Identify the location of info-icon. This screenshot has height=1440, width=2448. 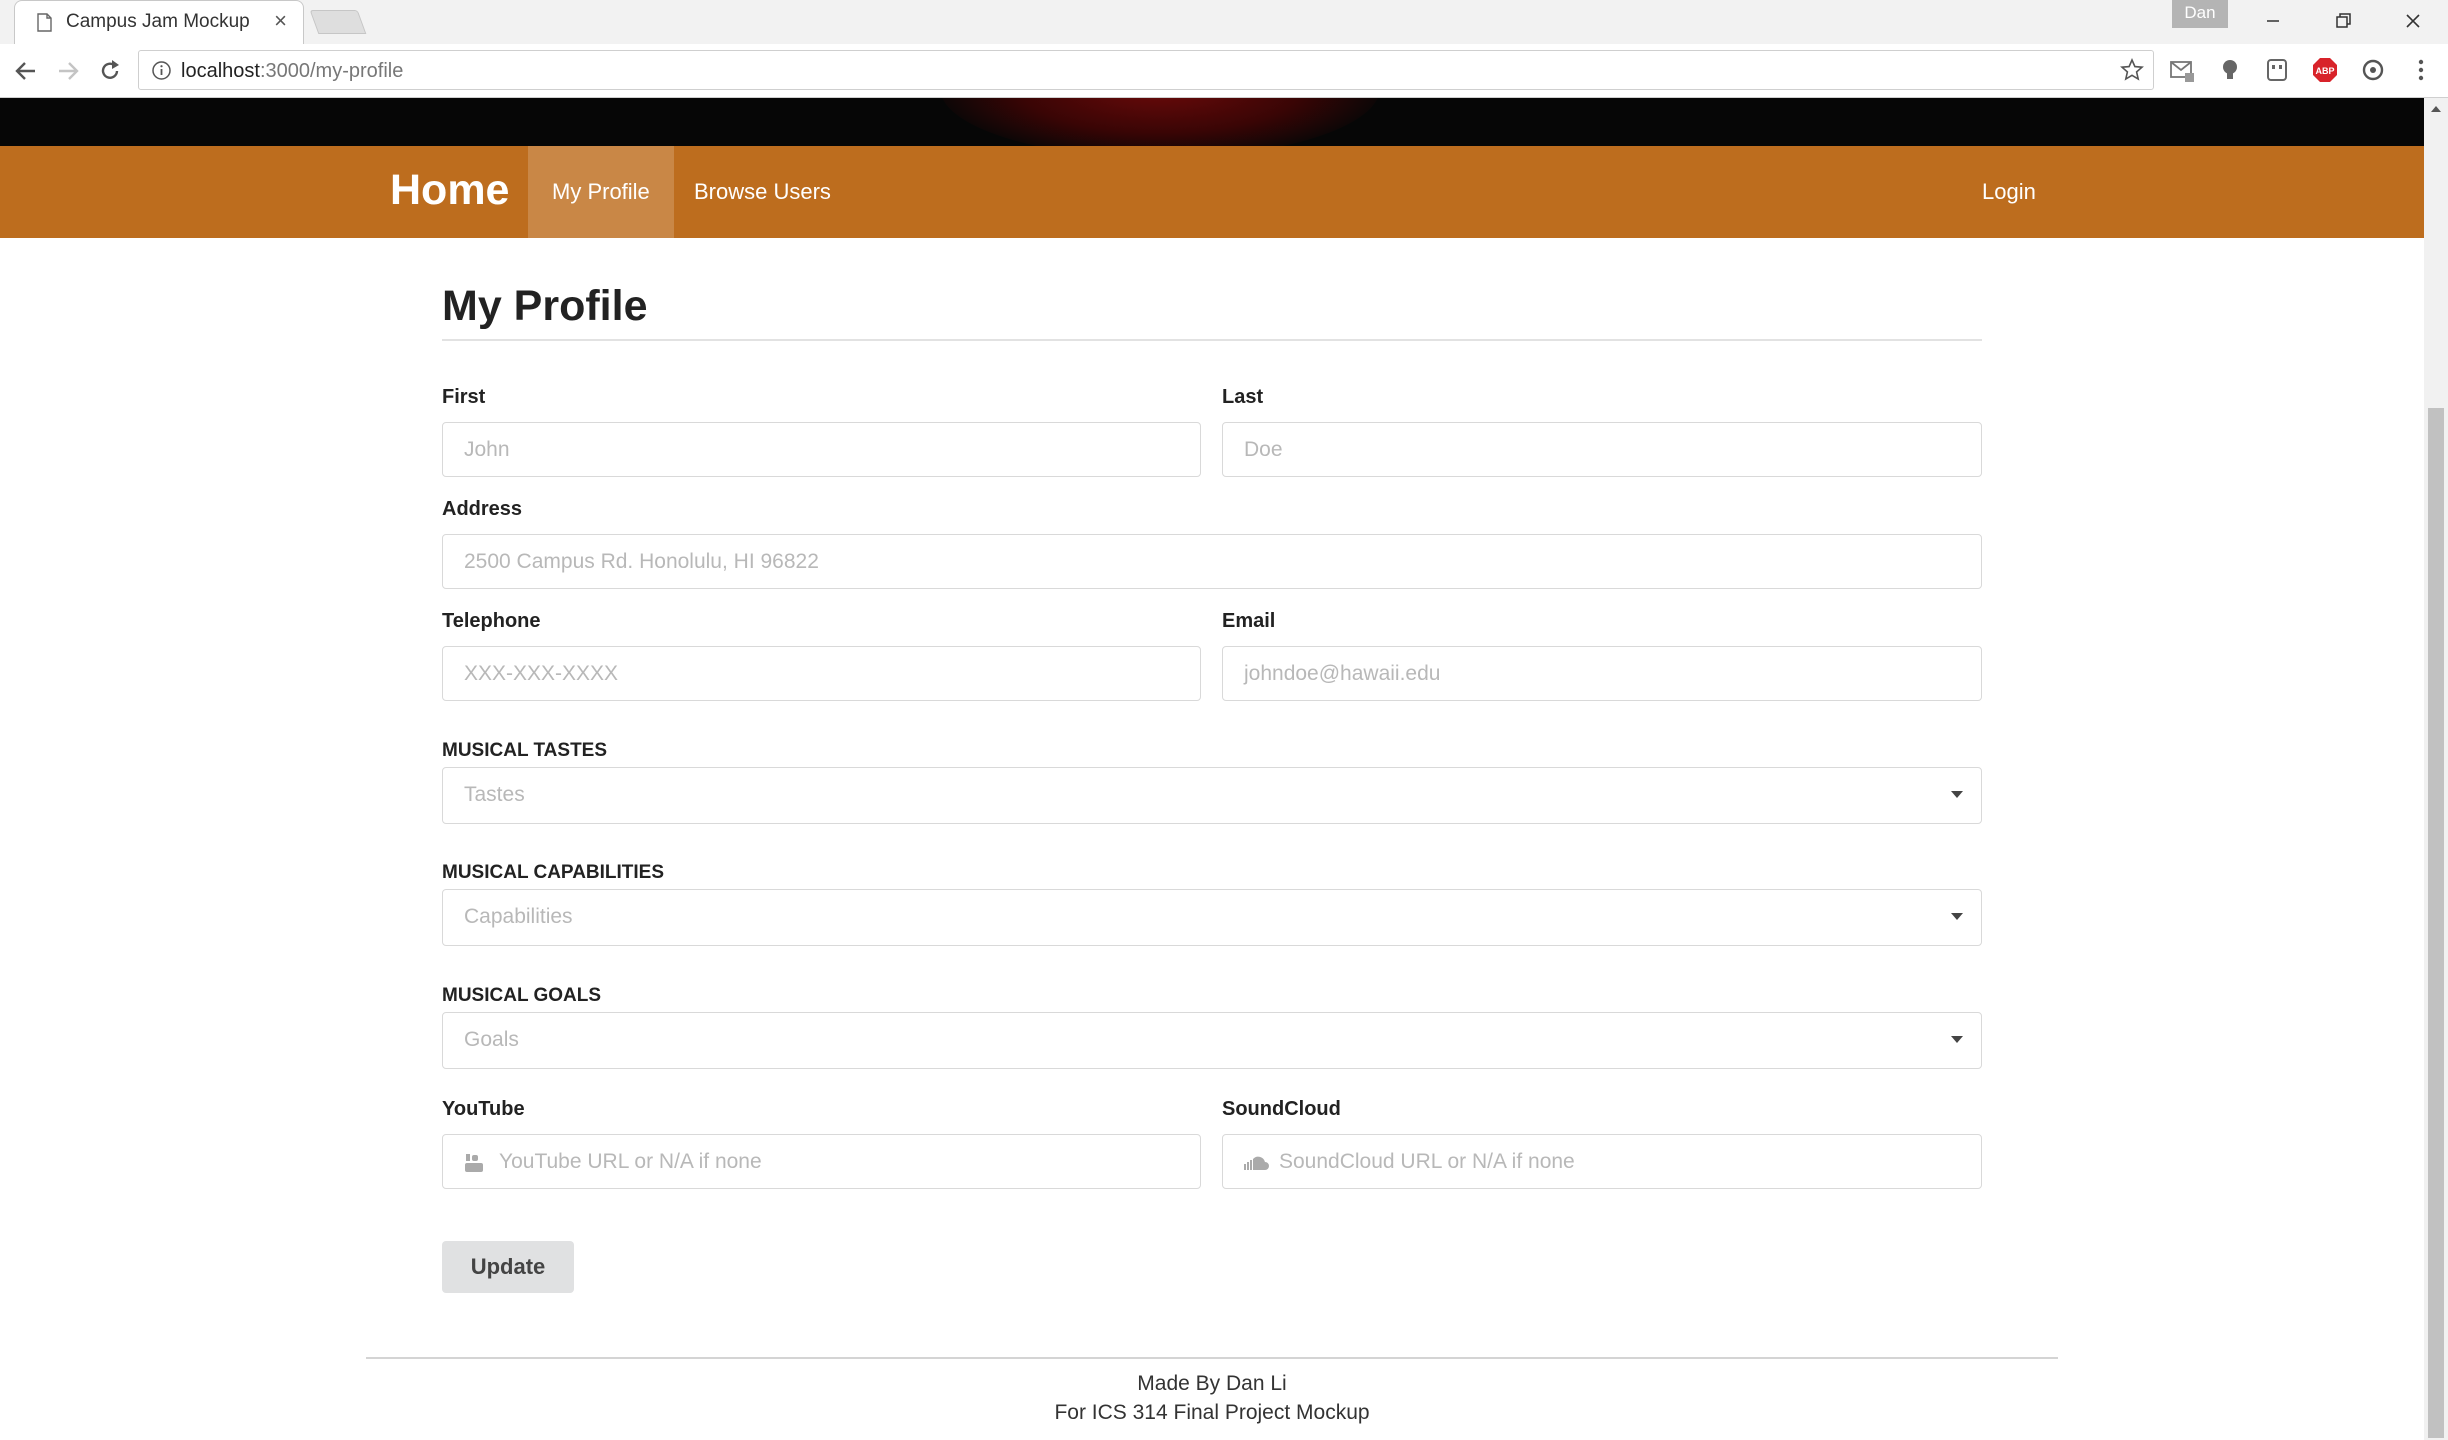
(161, 70).